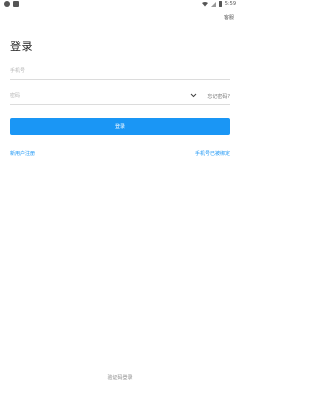  Describe the element at coordinates (229, 17) in the screenshot. I see `customer-service-link: 客服` at that location.